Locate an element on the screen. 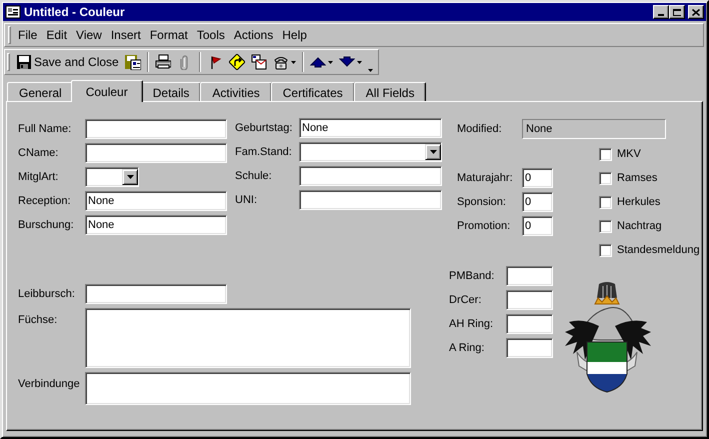 The width and height of the screenshot is (709, 439). field-label: Maturajahr: is located at coordinates (485, 178).